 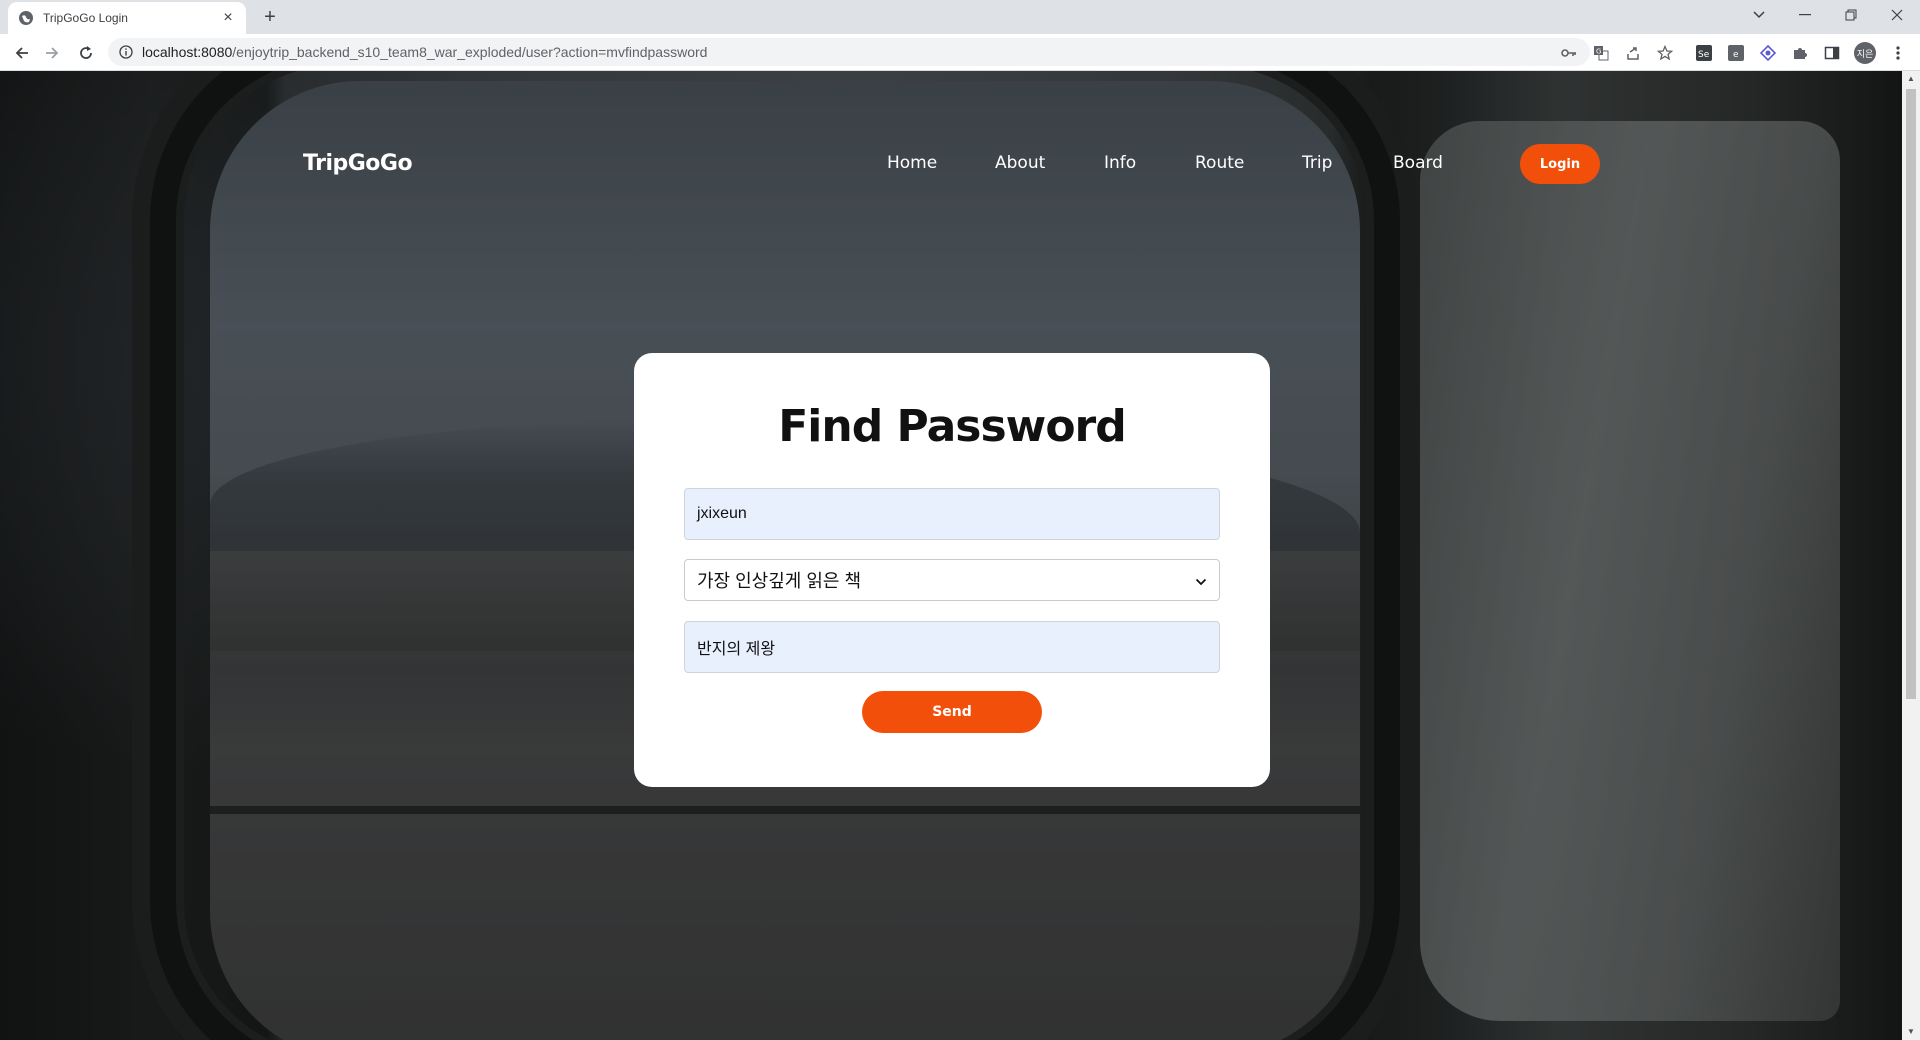 What do you see at coordinates (22, 53) in the screenshot?
I see `back-icon` at bounding box center [22, 53].